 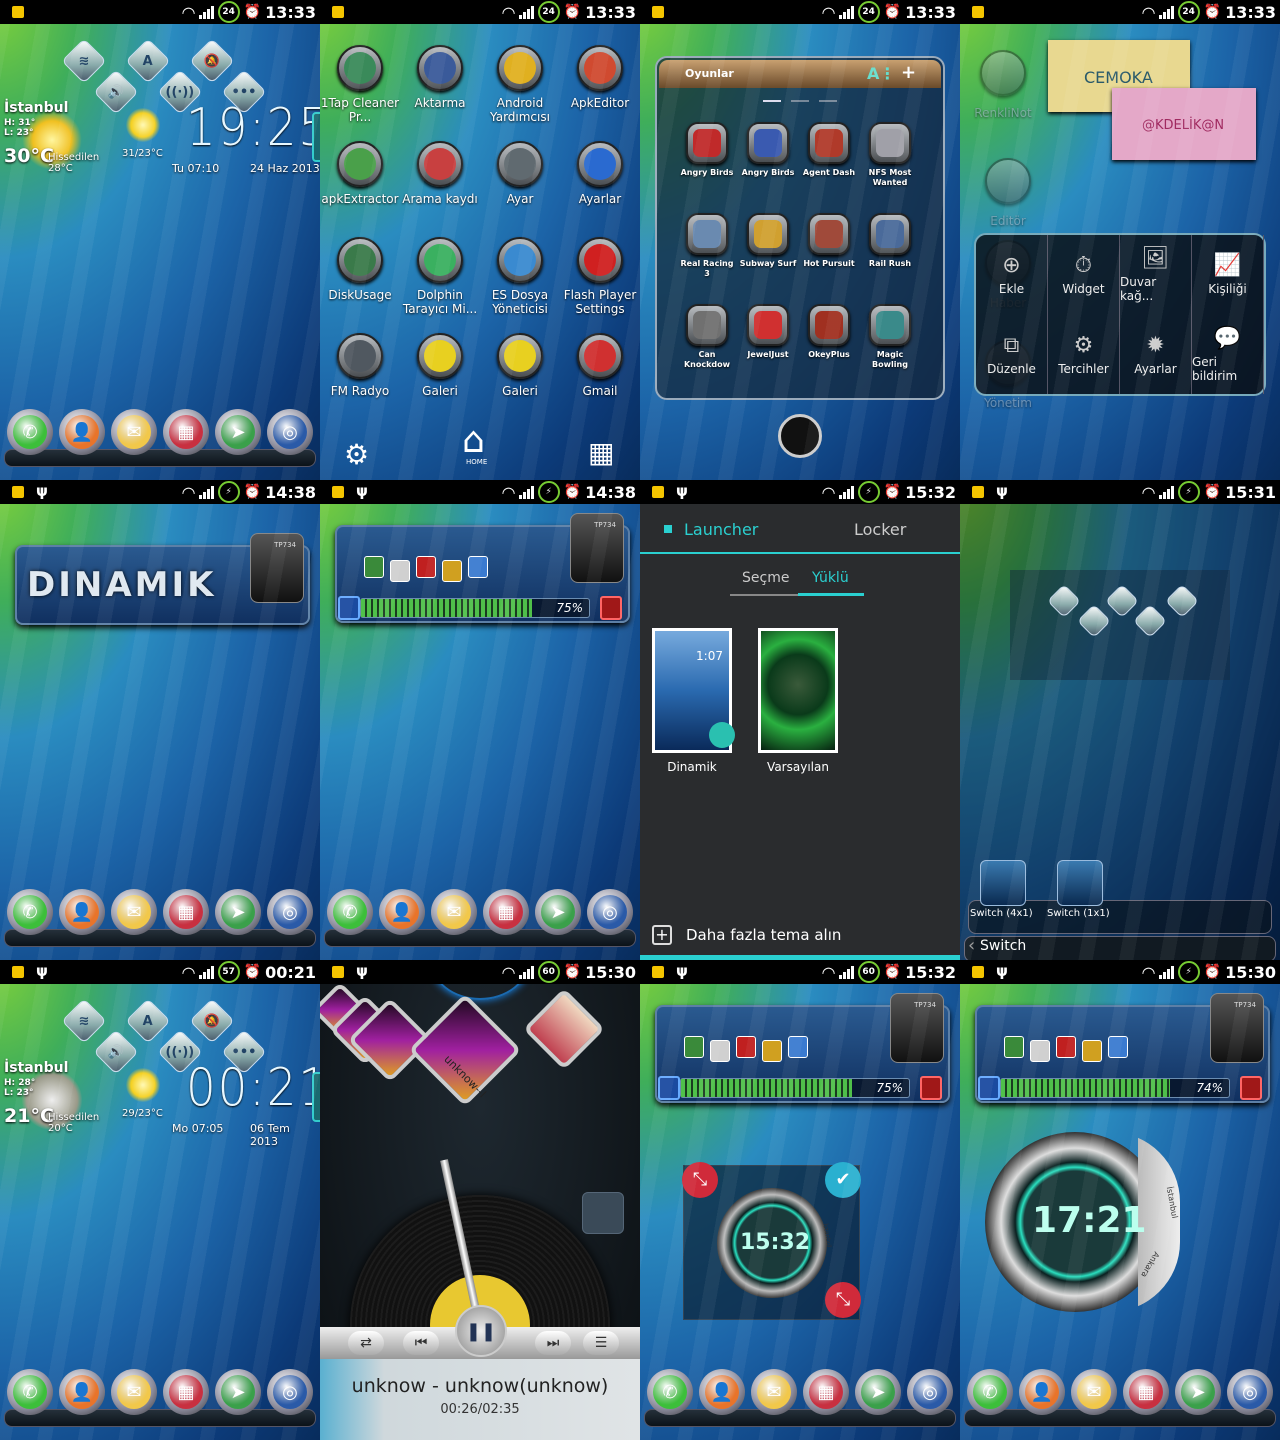 I want to click on dinamik-widget: DINAMIK TP734, so click(x=162, y=579).